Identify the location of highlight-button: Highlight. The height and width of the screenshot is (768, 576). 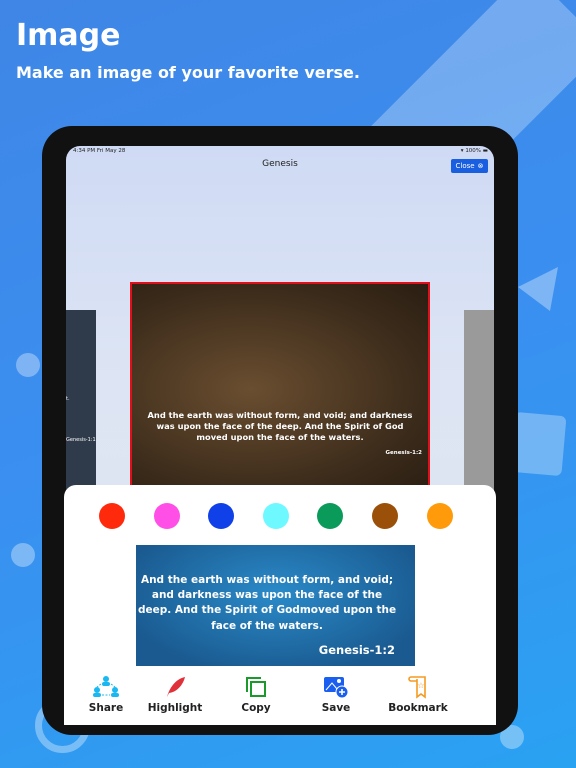
(175, 694).